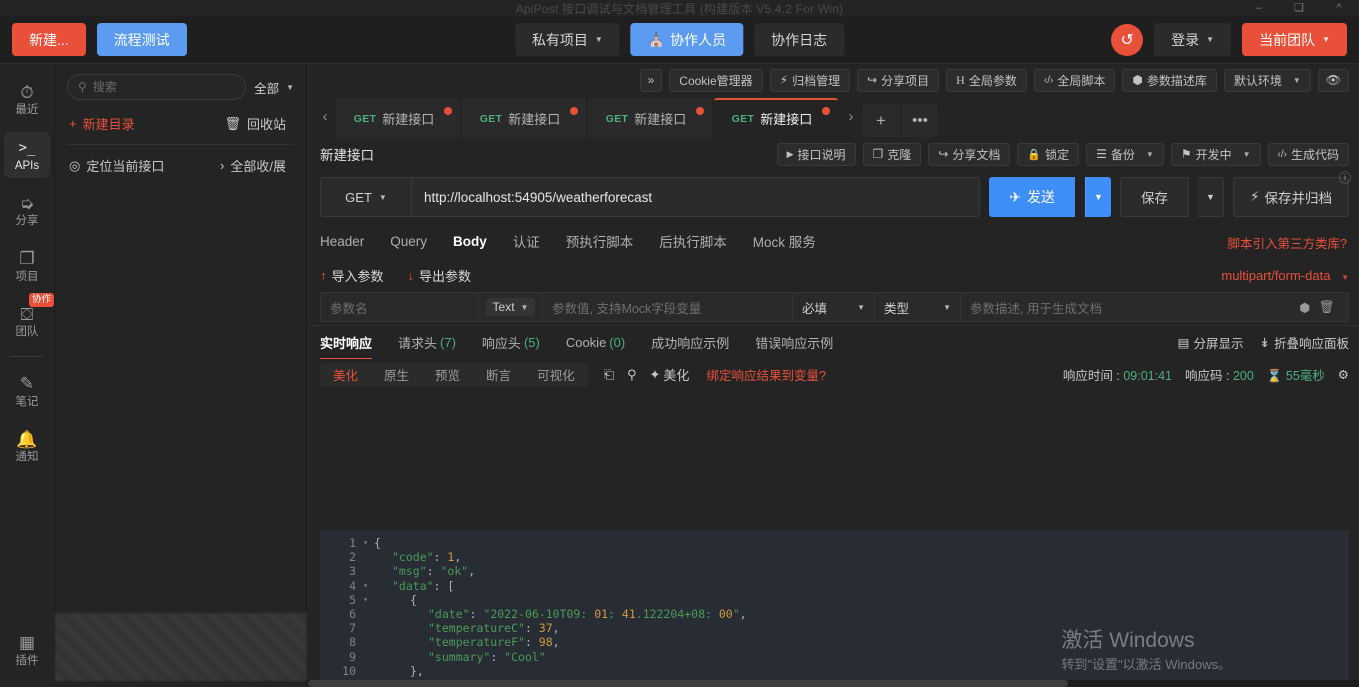  I want to click on question-icon: ⓘ, so click(1345, 177).